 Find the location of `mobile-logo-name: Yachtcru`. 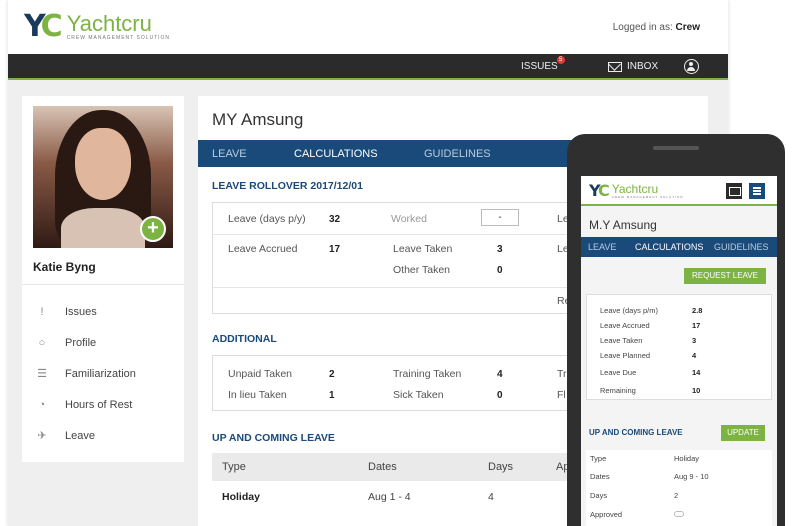

mobile-logo-name: Yachtcru is located at coordinates (635, 189).